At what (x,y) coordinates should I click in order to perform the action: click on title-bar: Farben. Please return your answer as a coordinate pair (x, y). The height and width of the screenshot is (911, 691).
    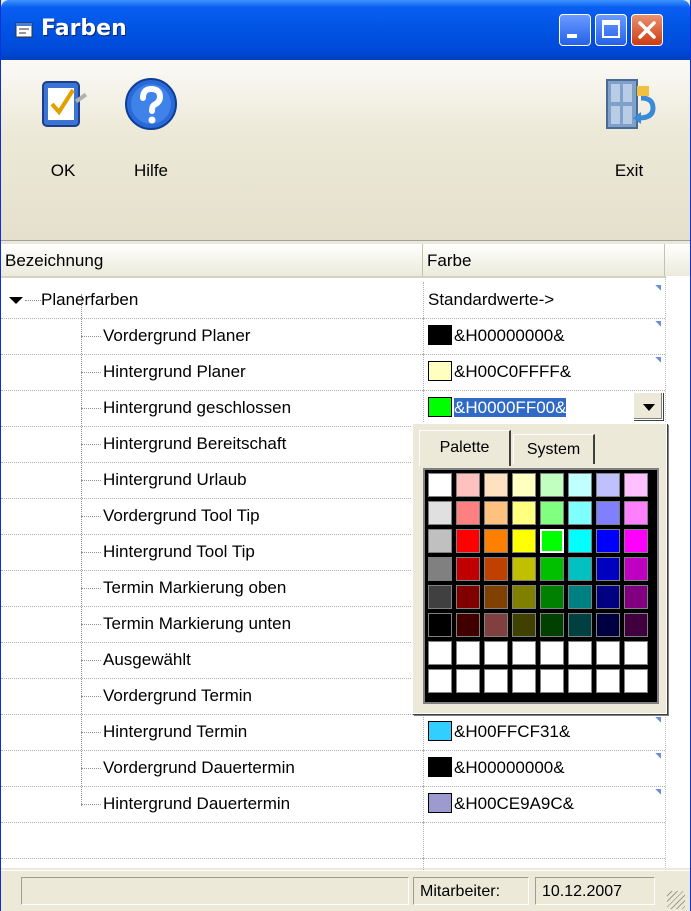
    Looking at the image, I should click on (345, 30).